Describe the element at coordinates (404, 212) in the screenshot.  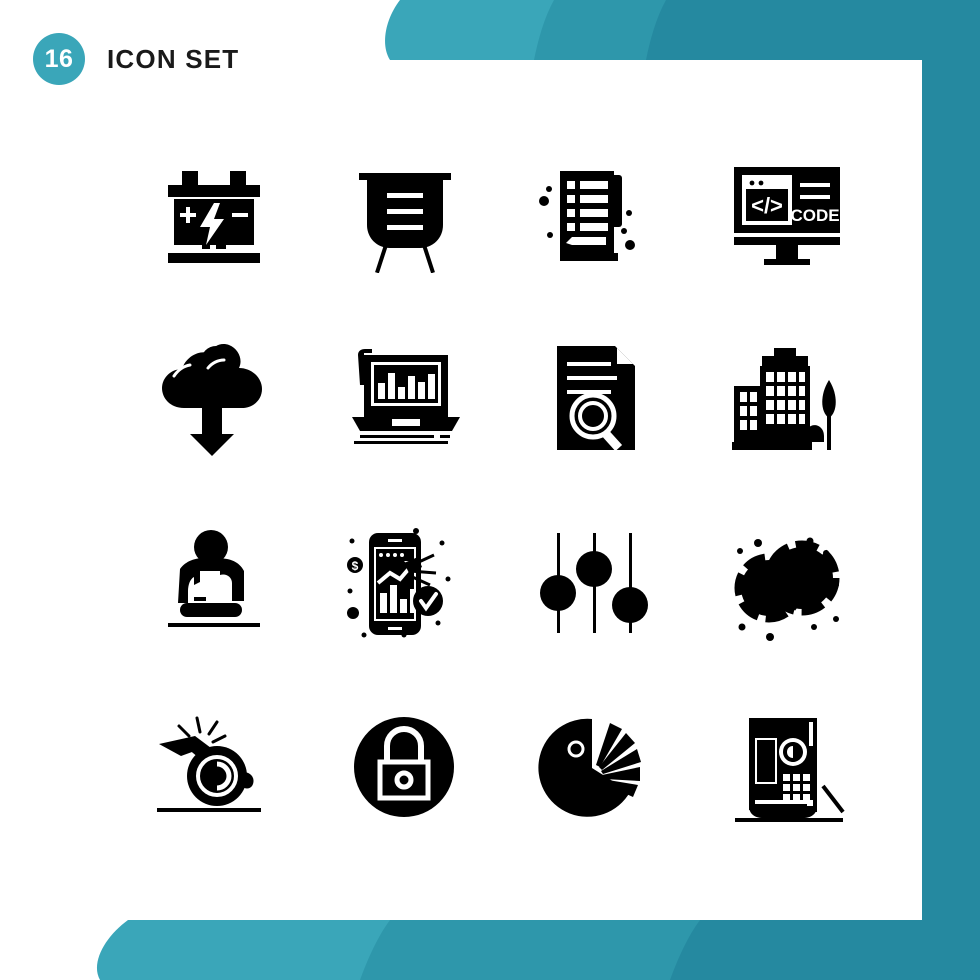
I see `icon-presentation-board` at that location.